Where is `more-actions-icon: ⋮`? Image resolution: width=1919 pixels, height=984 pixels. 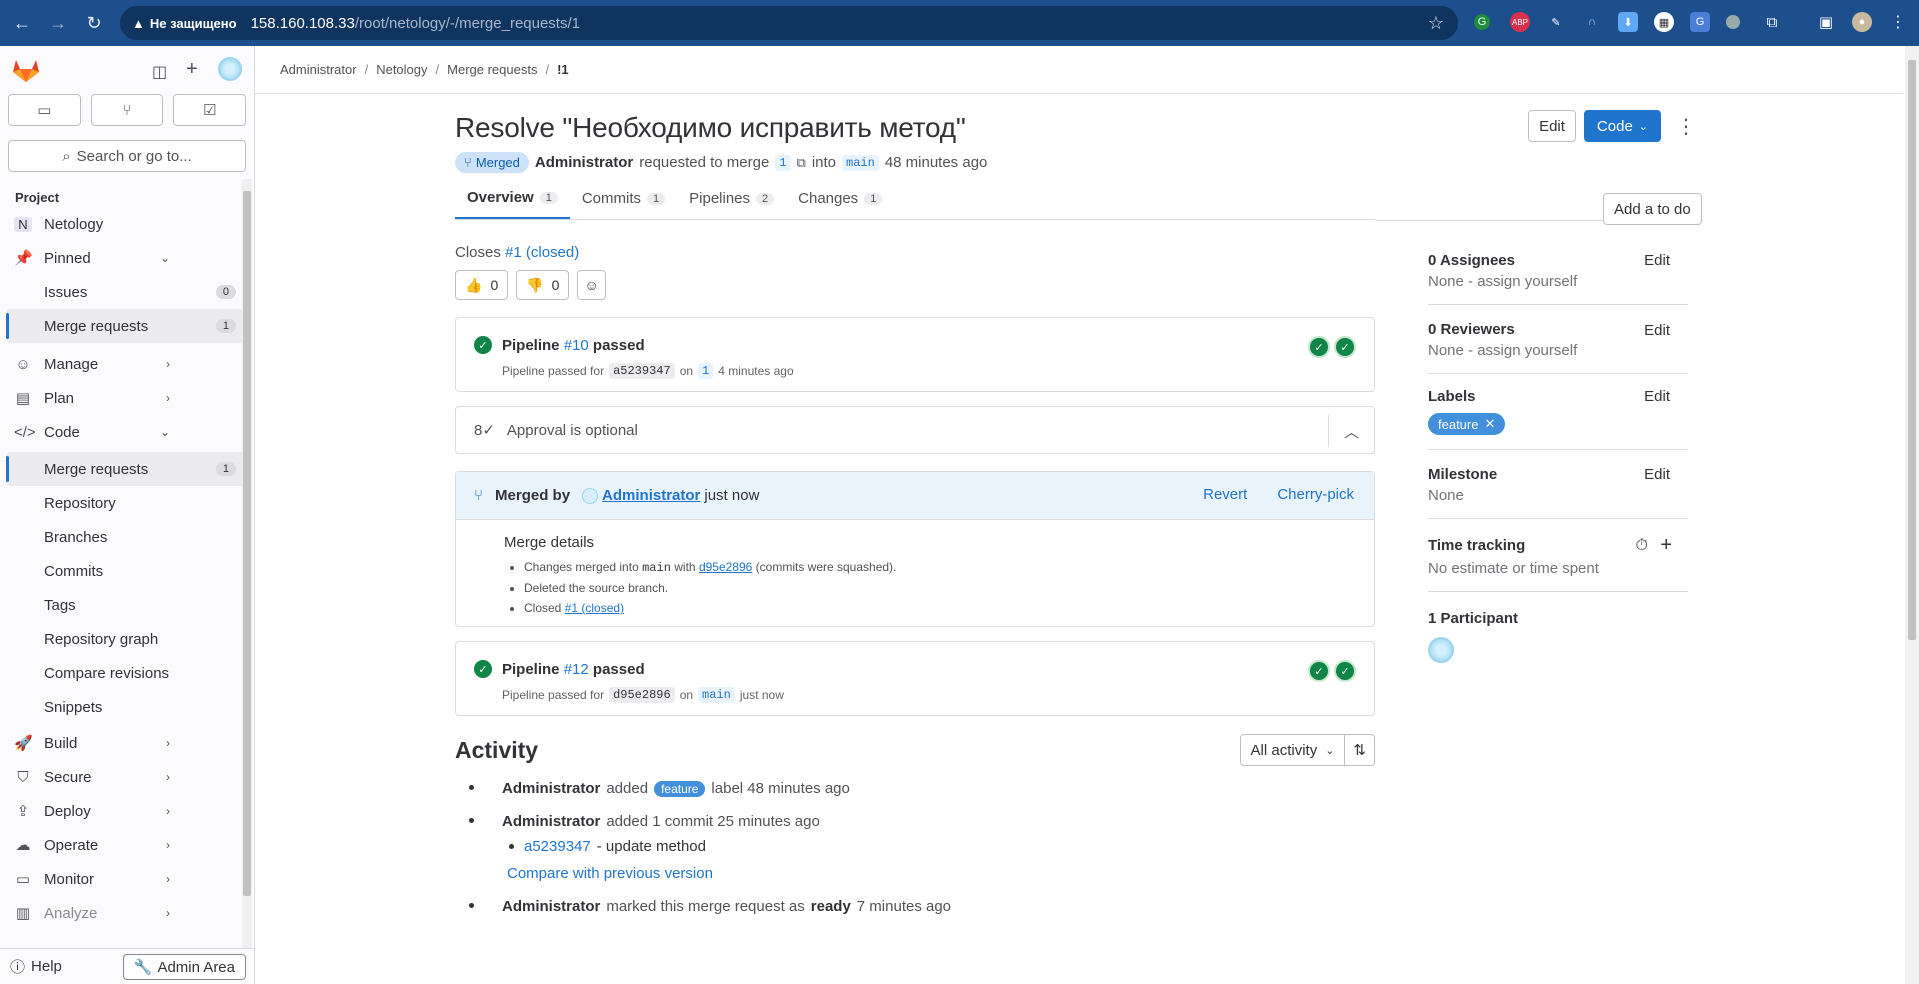
more-actions-icon: ⋮ is located at coordinates (1686, 126).